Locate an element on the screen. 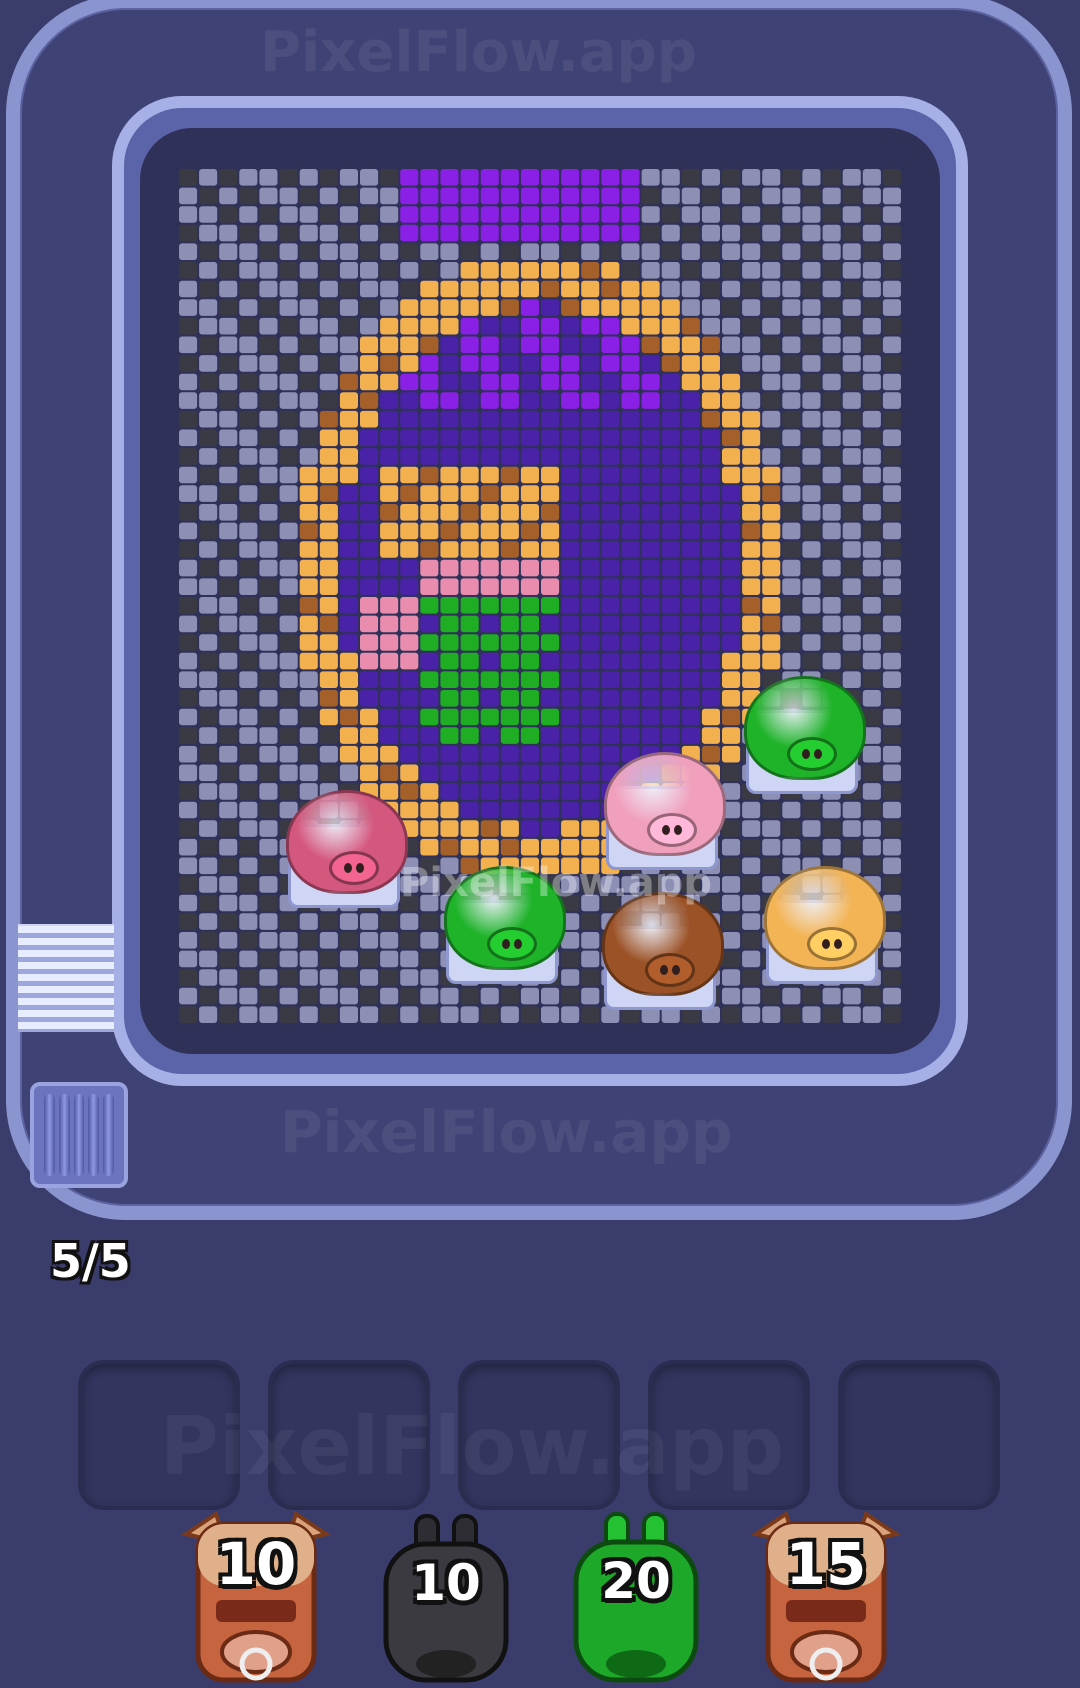 The image size is (1080, 1688). shooter-queue-2: 10 is located at coordinates (446, 1594).